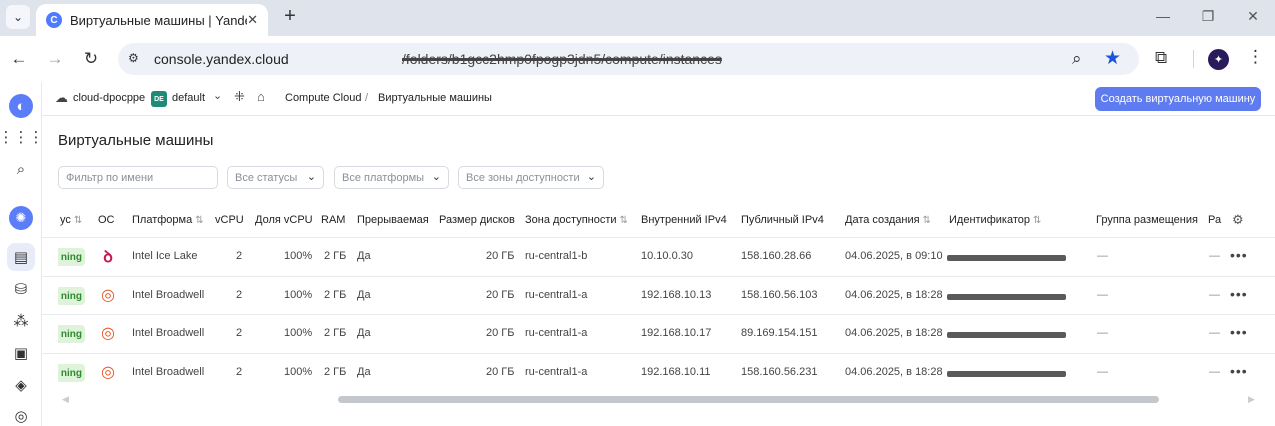  I want to click on status-filter-label: Все статусы, so click(266, 178).